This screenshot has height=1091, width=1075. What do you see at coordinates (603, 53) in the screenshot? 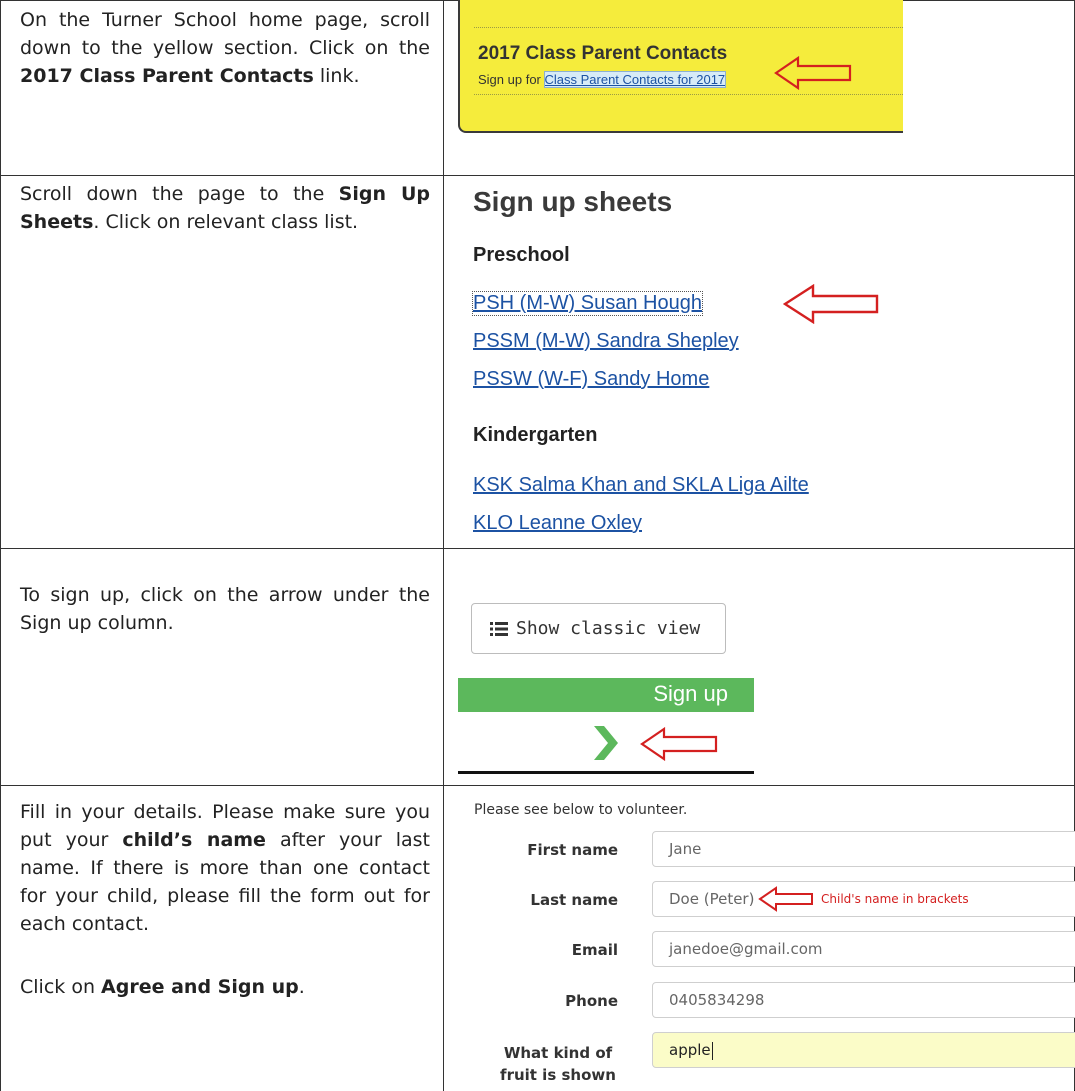
I see `yellow-section-title: 2017 Class Parent Contacts` at bounding box center [603, 53].